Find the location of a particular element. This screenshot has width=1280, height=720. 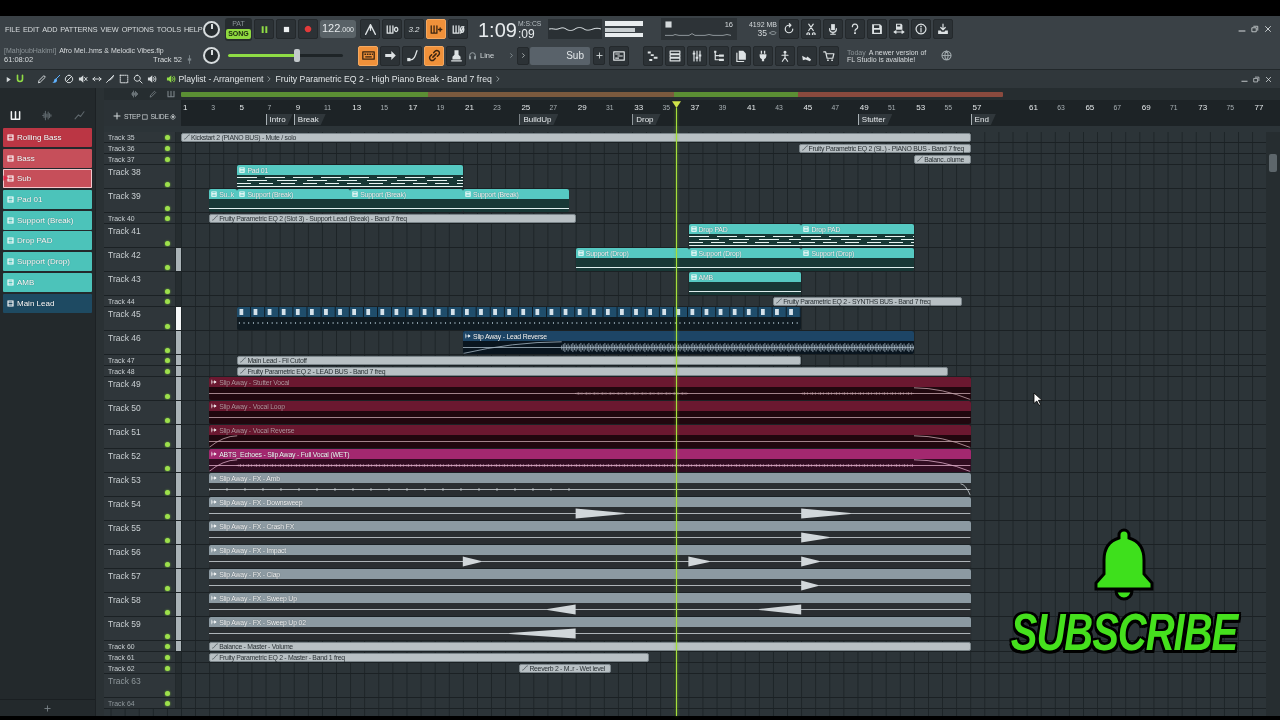

marker-label: Drop is located at coordinates (646, 119).